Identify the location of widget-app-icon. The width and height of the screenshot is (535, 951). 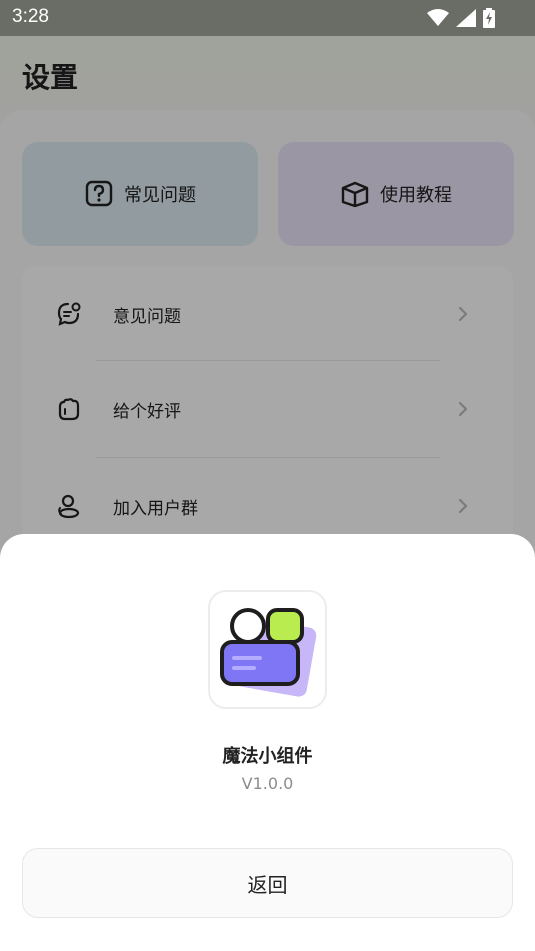
(268, 652).